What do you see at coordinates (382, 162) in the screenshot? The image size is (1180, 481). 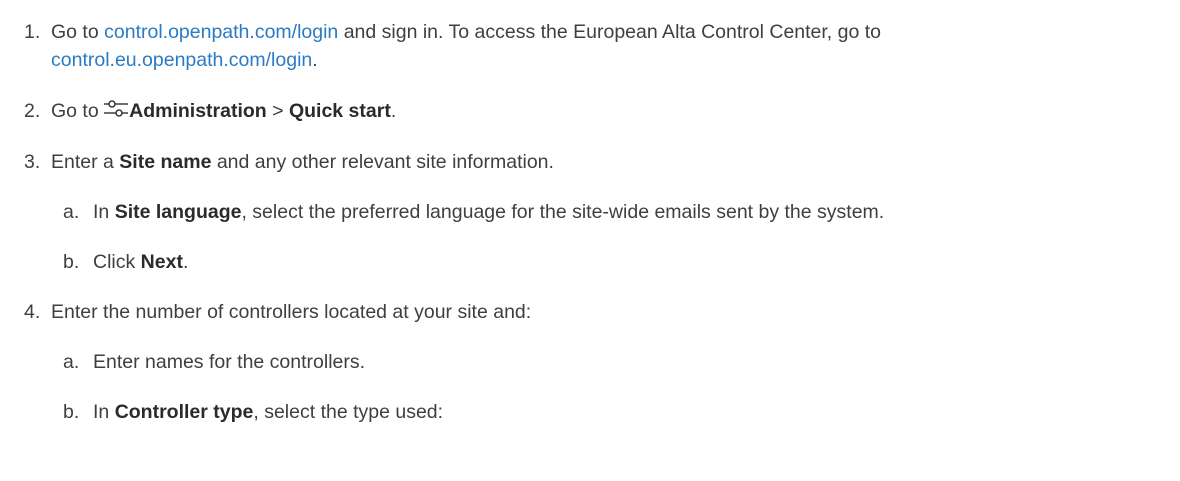 I see `step-text: and any other relevant site information.` at bounding box center [382, 162].